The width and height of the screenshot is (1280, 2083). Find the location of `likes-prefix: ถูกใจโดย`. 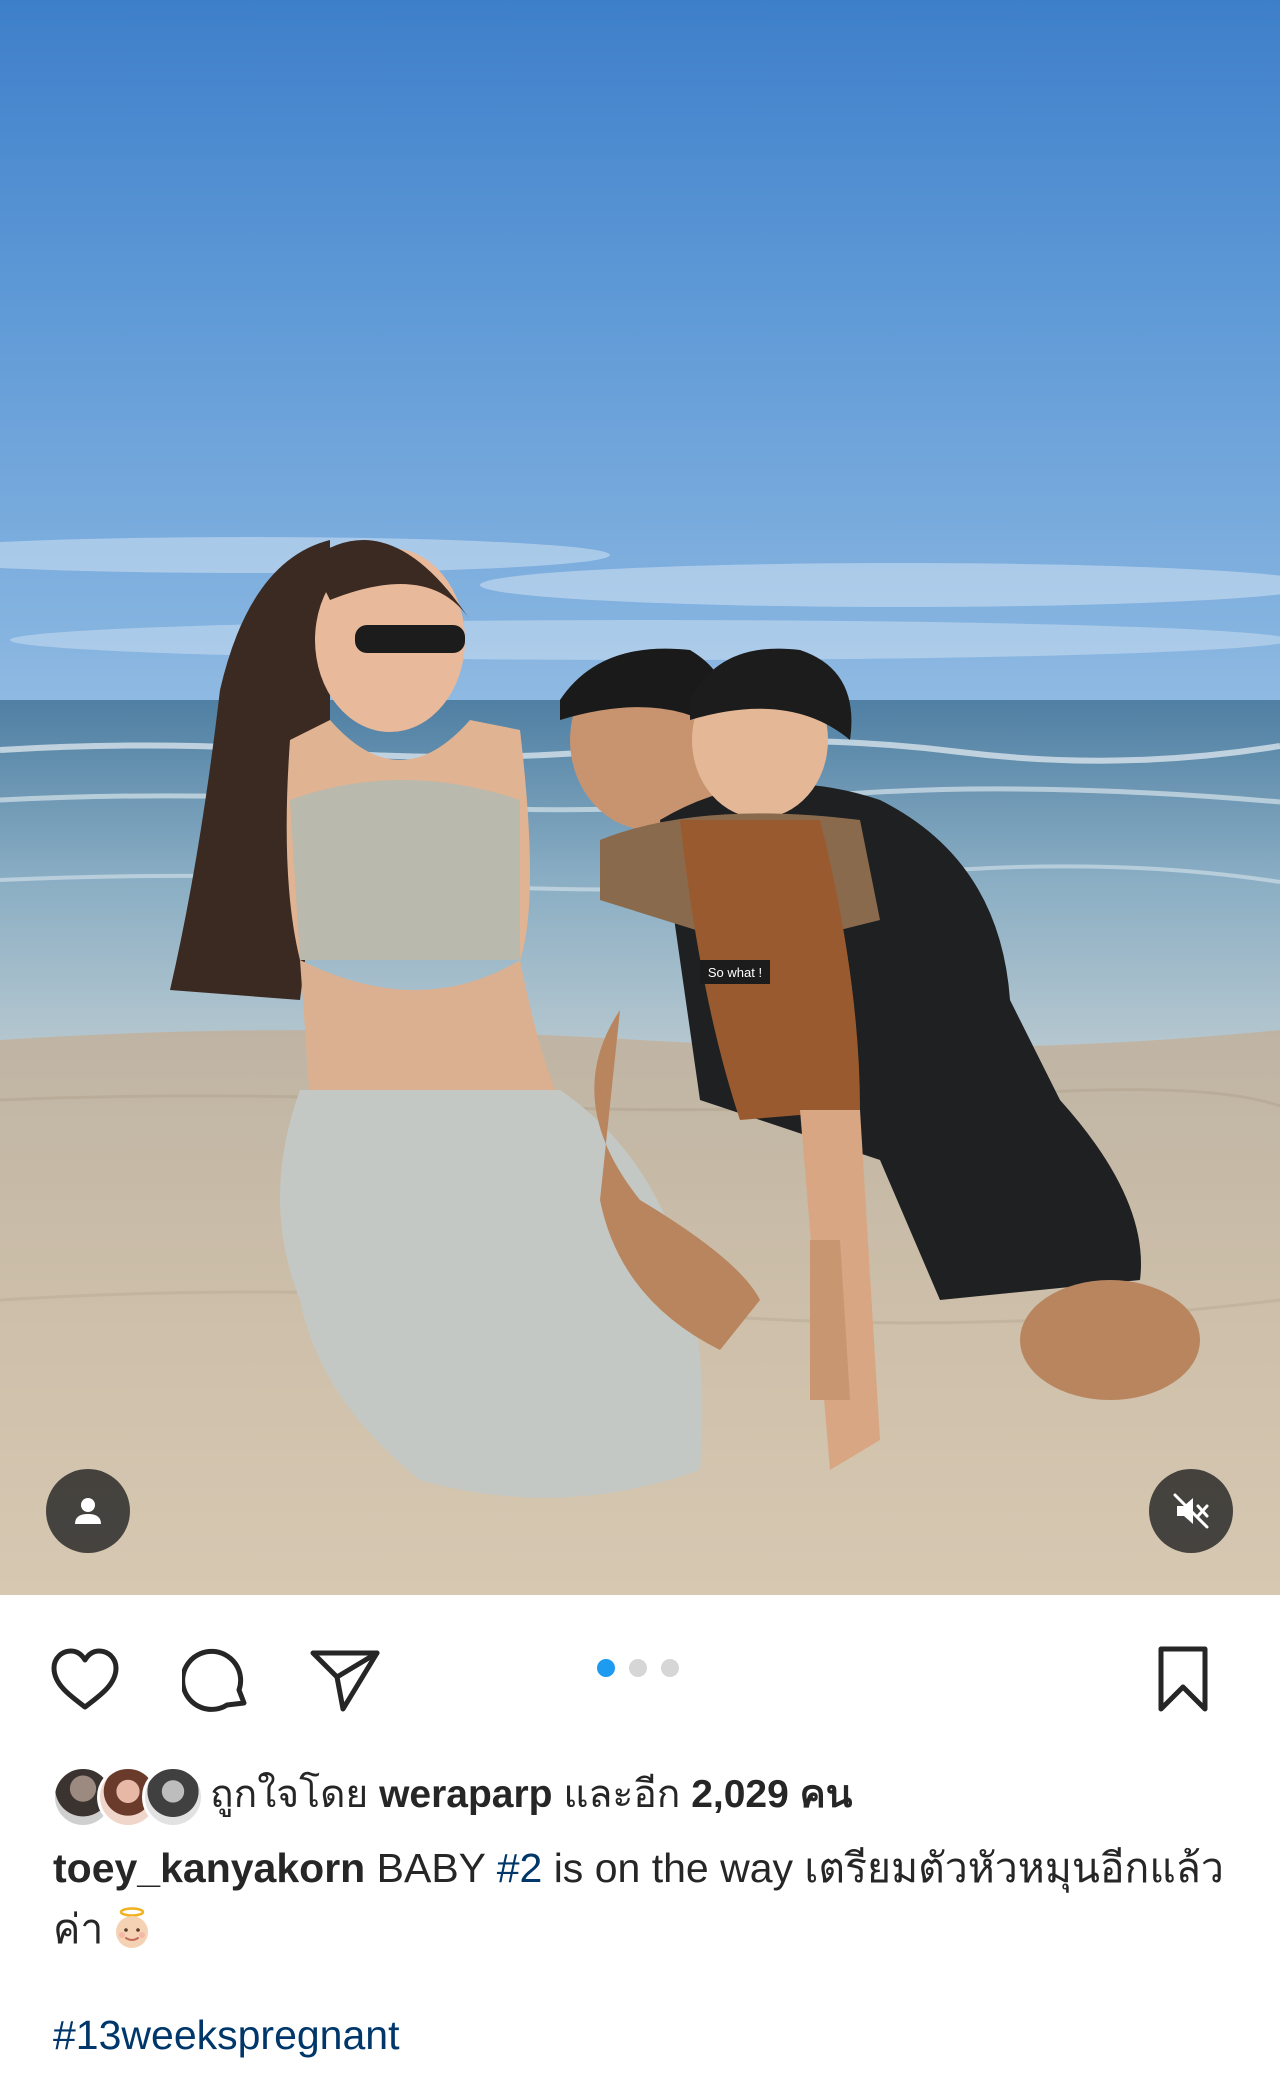

likes-prefix: ถูกใจโดย is located at coordinates (289, 1794).